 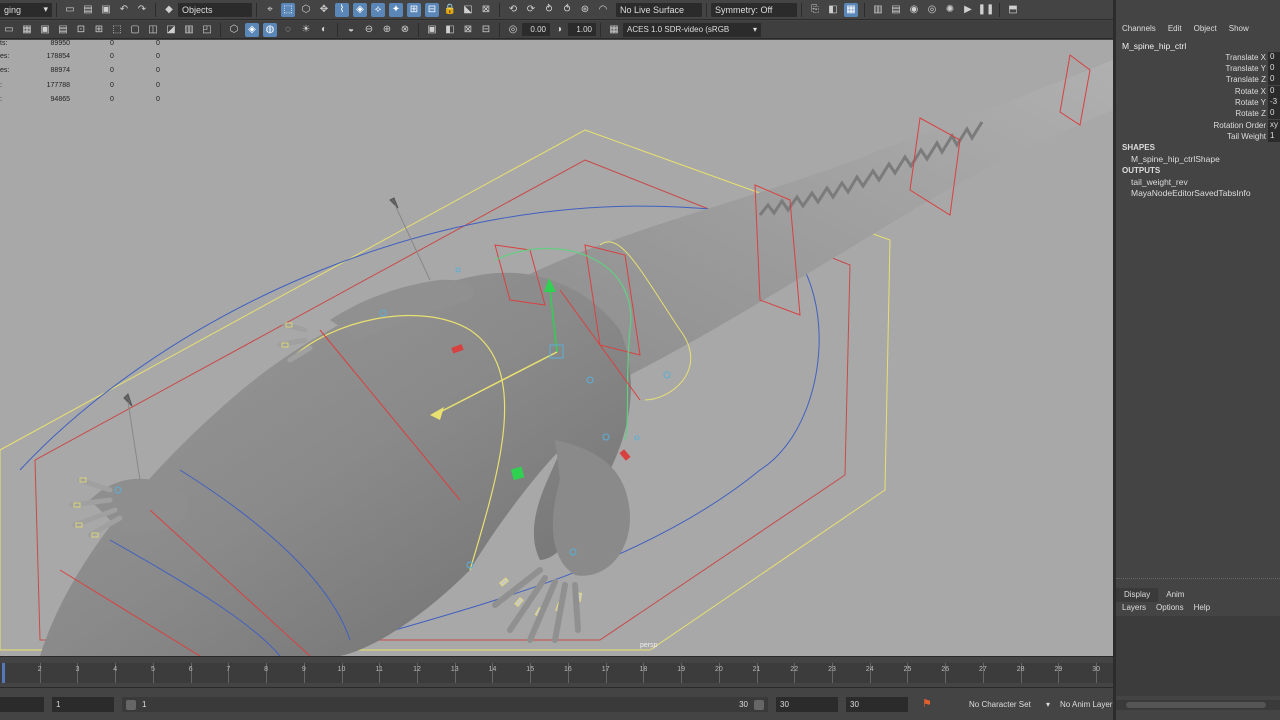 What do you see at coordinates (986, 10) in the screenshot?
I see `pause-icon: ❚❚` at bounding box center [986, 10].